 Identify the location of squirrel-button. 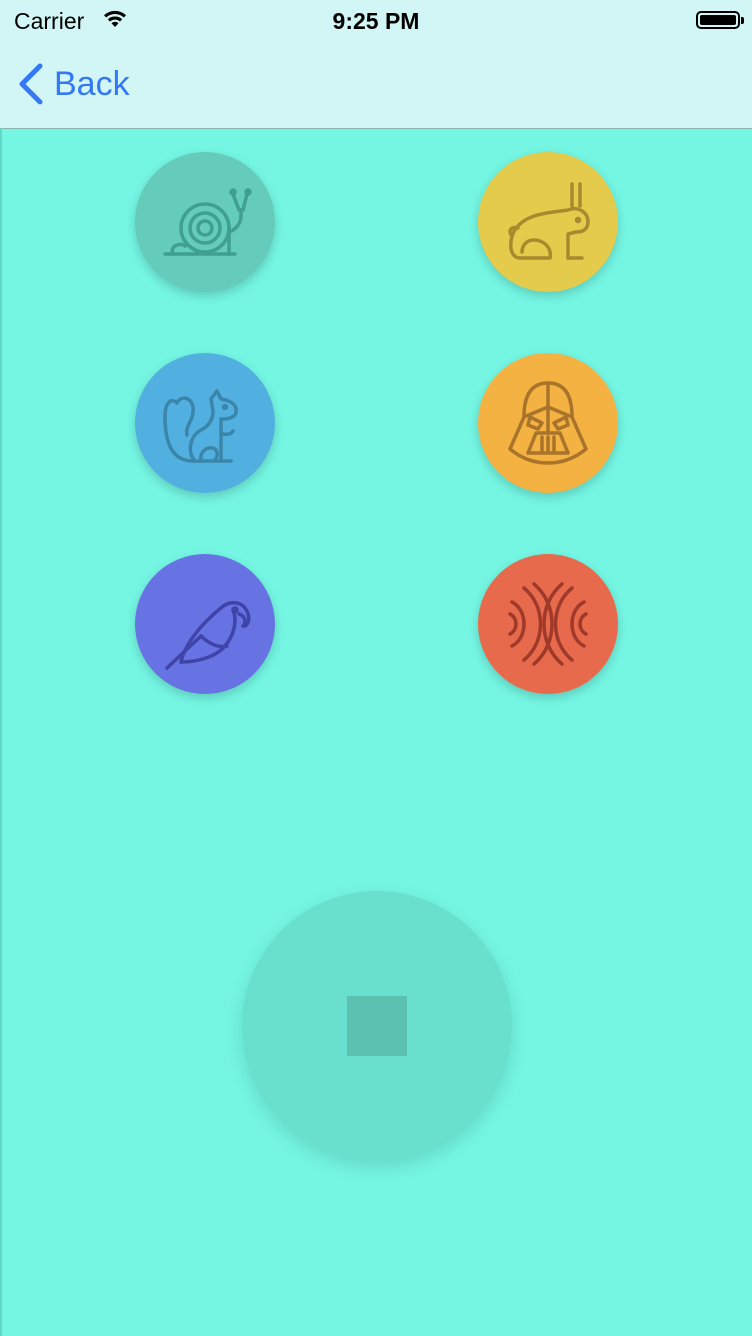
(205, 423).